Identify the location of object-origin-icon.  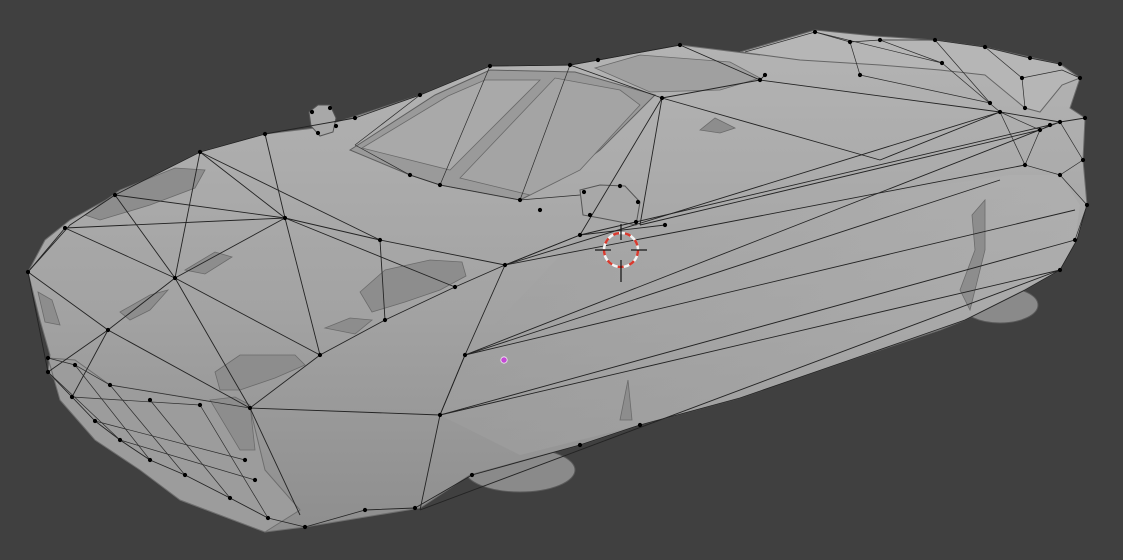
(504, 360).